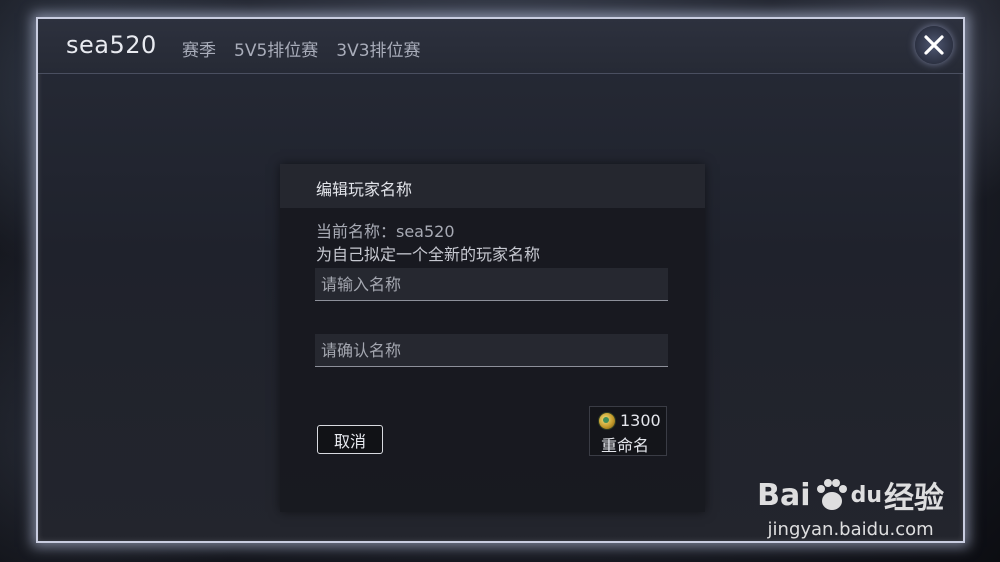 Image resolution: width=1000 pixels, height=562 pixels. I want to click on tab-bar: 赛季 5V5排位赛 3V3排位赛, so click(310, 48).